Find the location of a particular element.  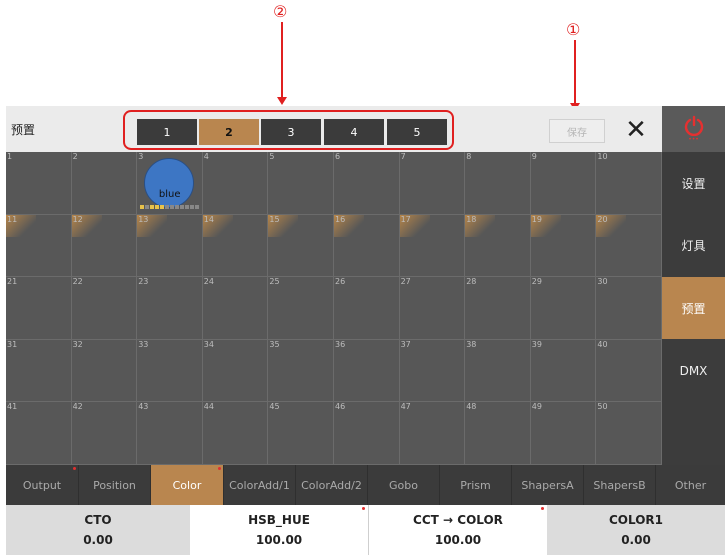

tab-position: Position is located at coordinates (115, 485).